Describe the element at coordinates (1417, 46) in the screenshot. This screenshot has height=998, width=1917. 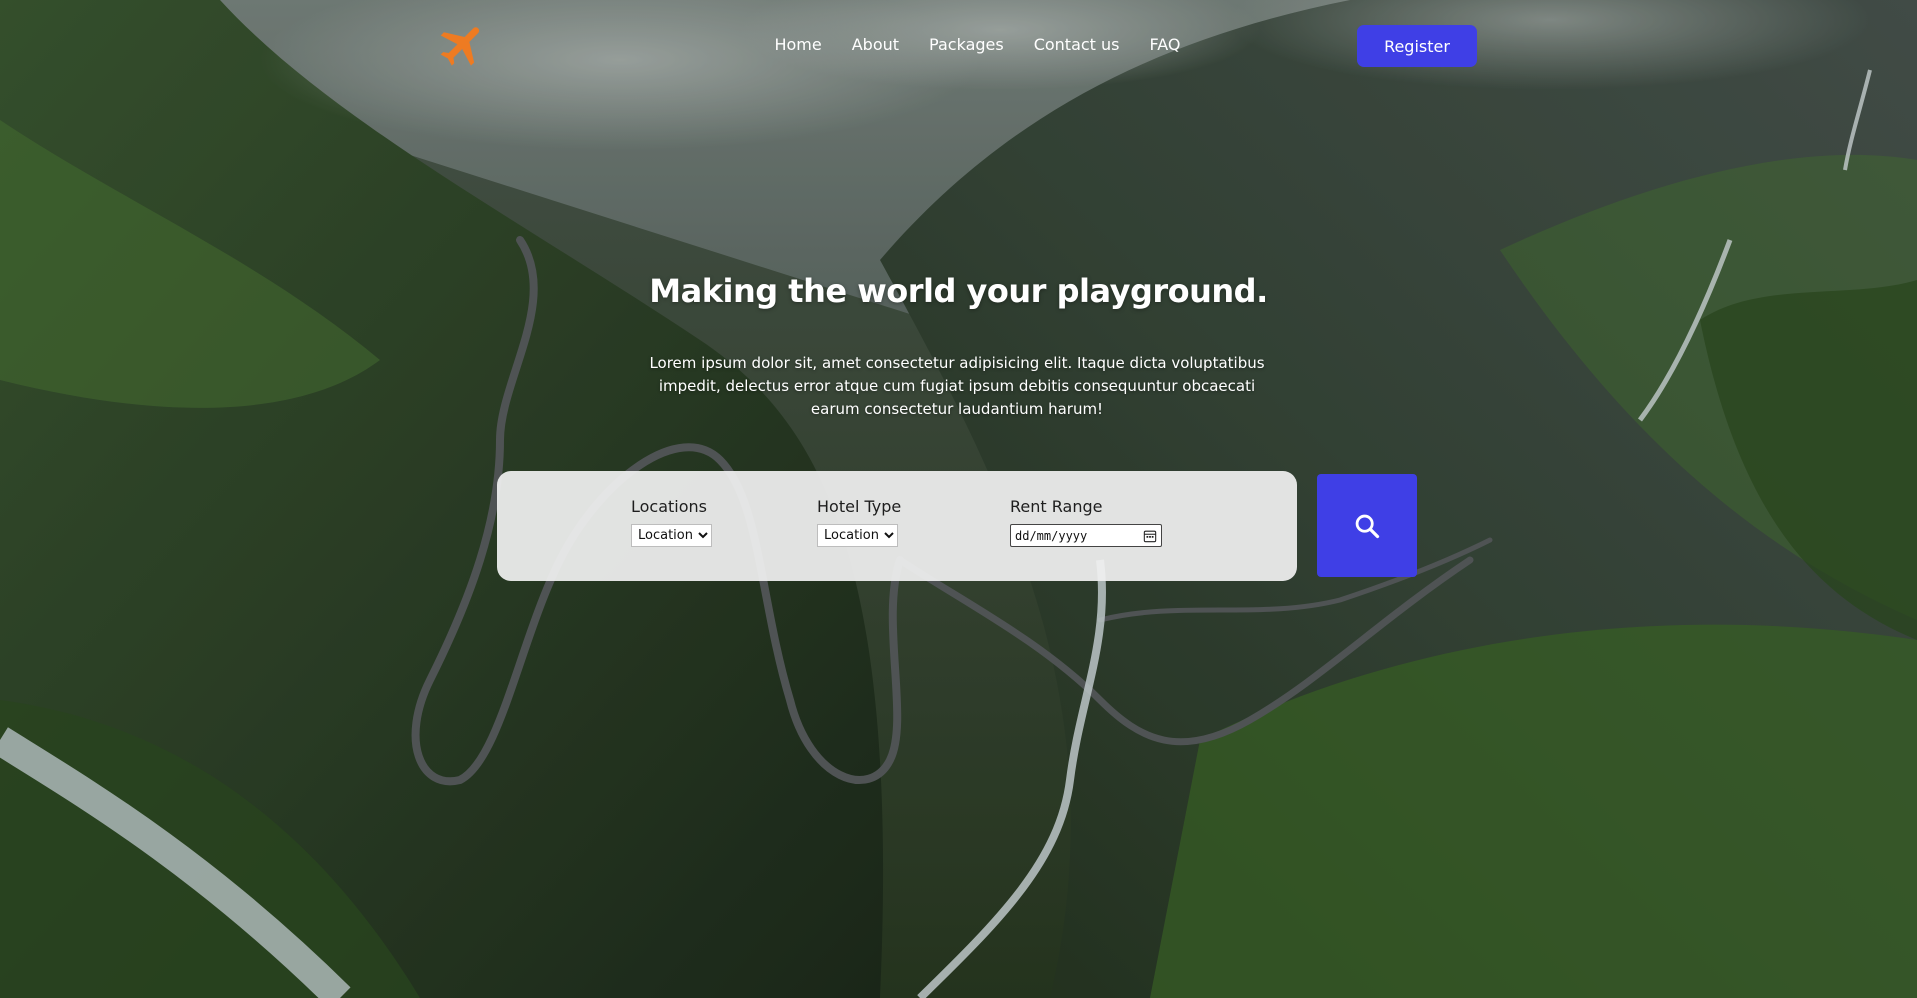
I see `register-button: Register` at that location.